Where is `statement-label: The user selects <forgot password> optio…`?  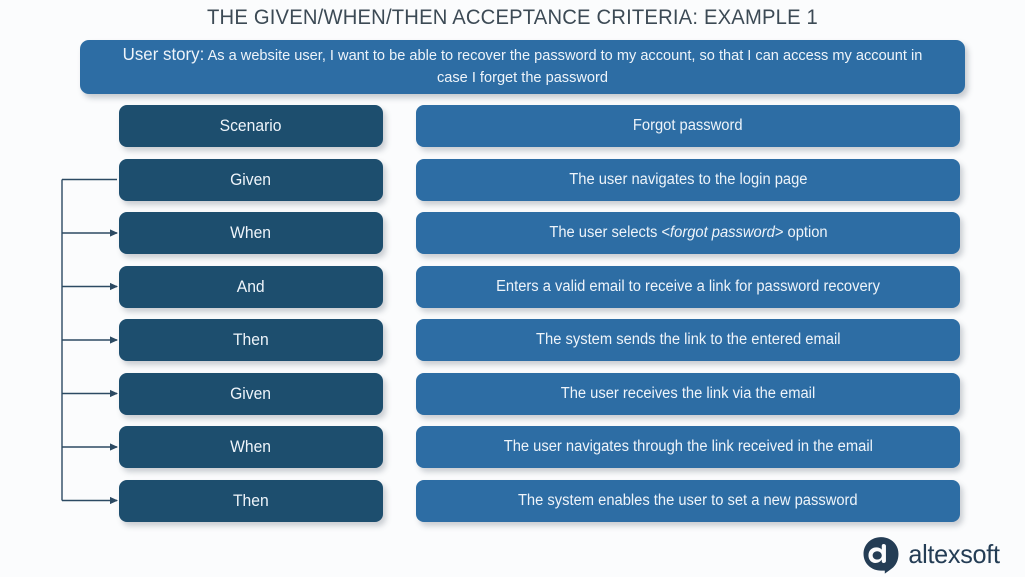
statement-label: The user selects <forgot password> optio… is located at coordinates (688, 233).